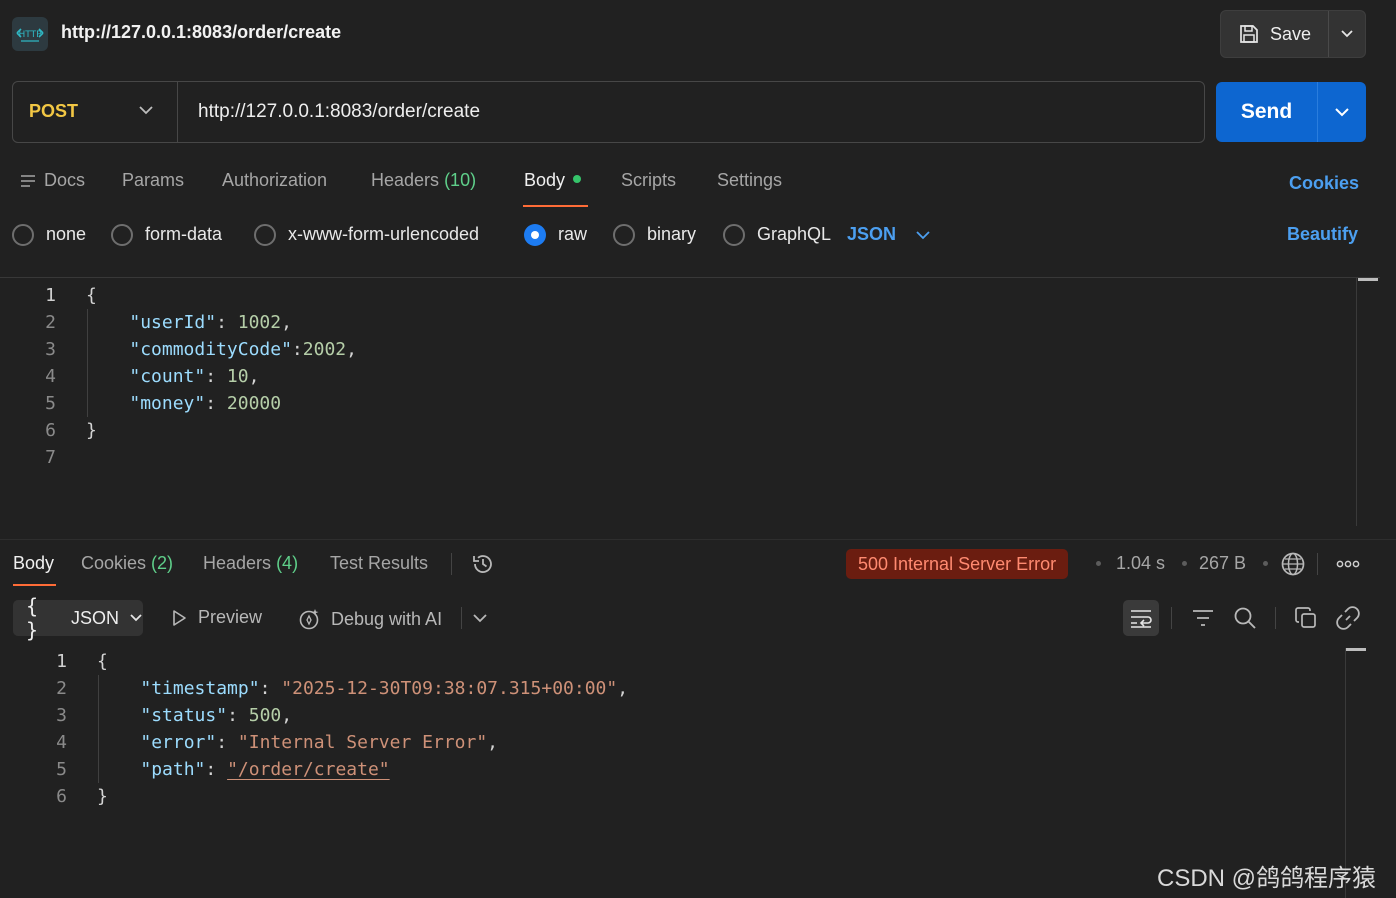 This screenshot has width=1396, height=898. What do you see at coordinates (608, 112) in the screenshot?
I see `url-bar` at bounding box center [608, 112].